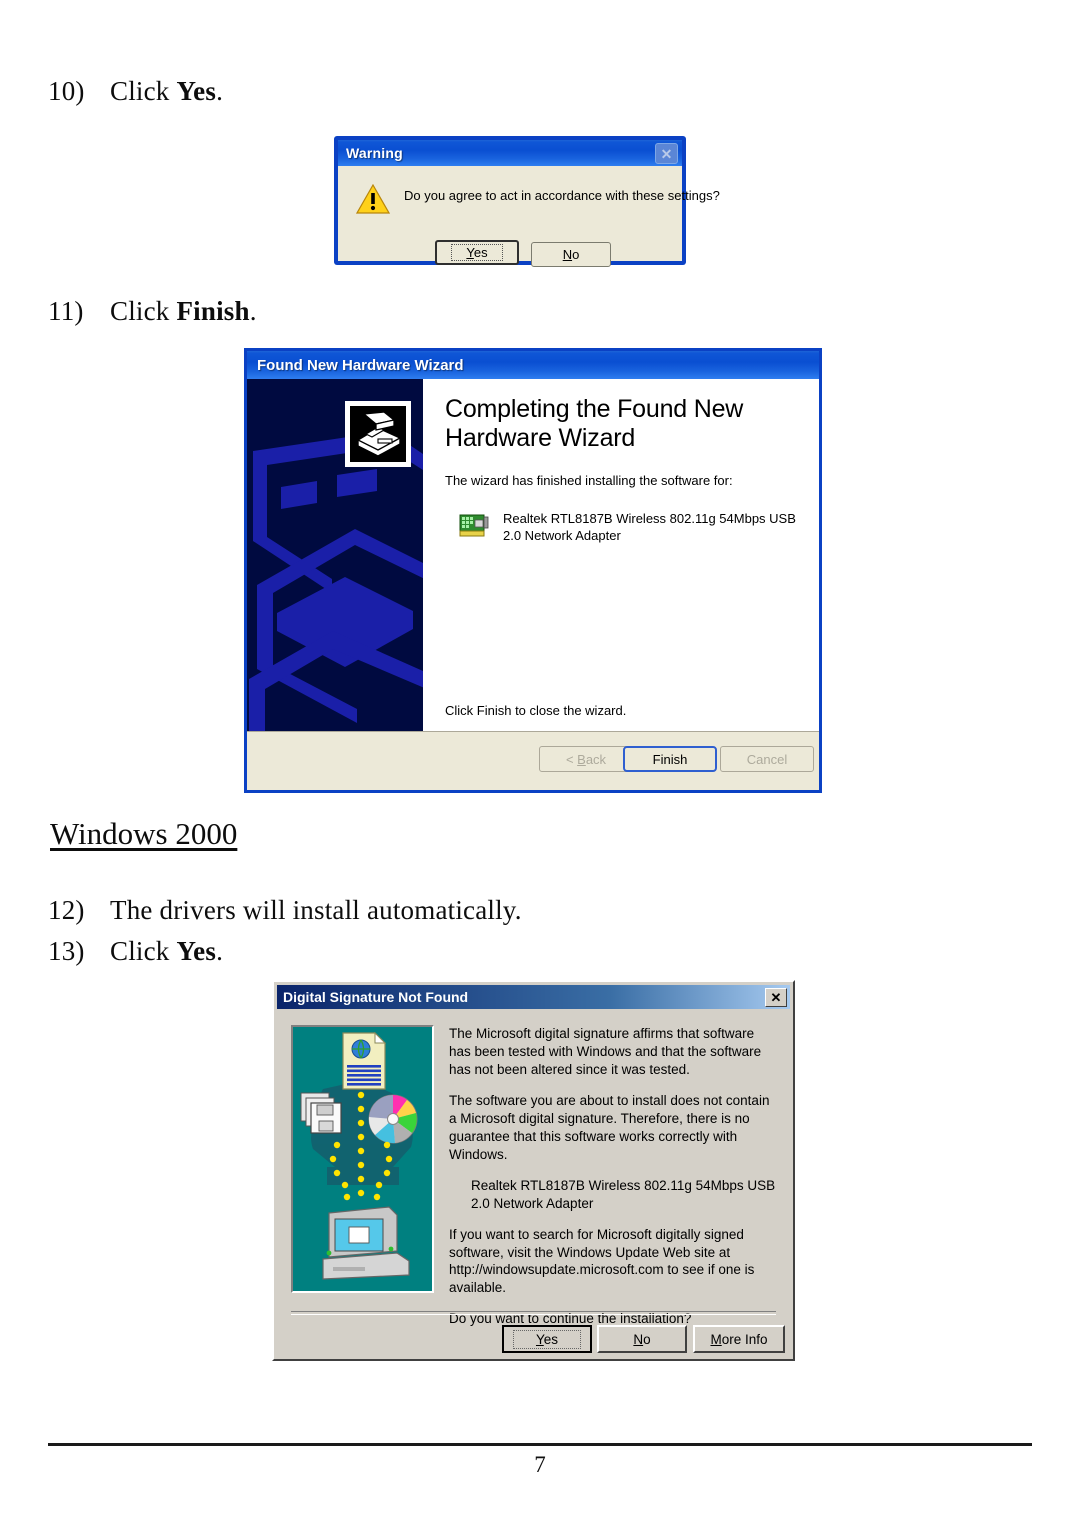  What do you see at coordinates (143, 91) in the screenshot?
I see `step-10-text: Click` at bounding box center [143, 91].